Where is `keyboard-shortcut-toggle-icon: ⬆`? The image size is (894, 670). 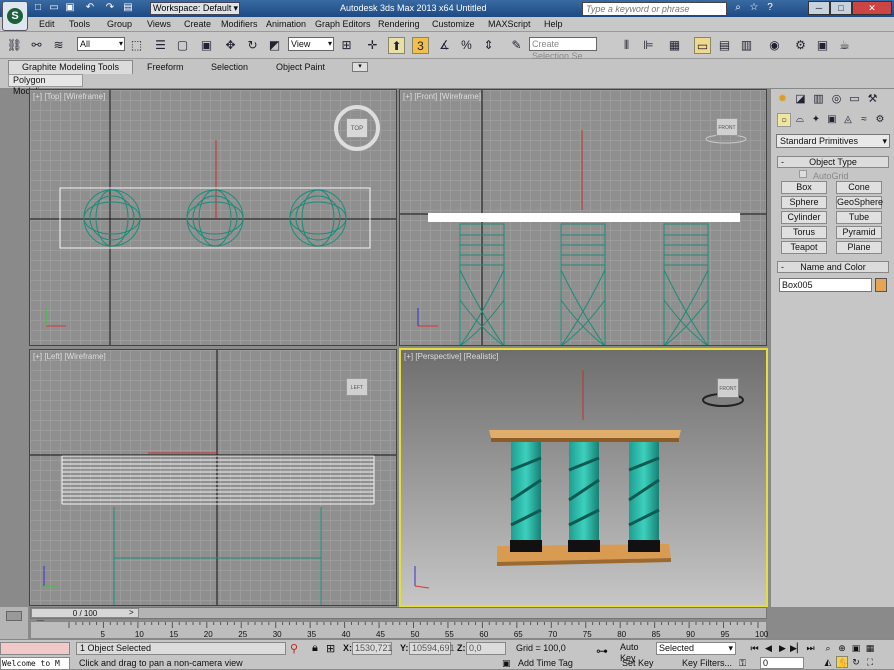 keyboard-shortcut-toggle-icon: ⬆ is located at coordinates (396, 45).